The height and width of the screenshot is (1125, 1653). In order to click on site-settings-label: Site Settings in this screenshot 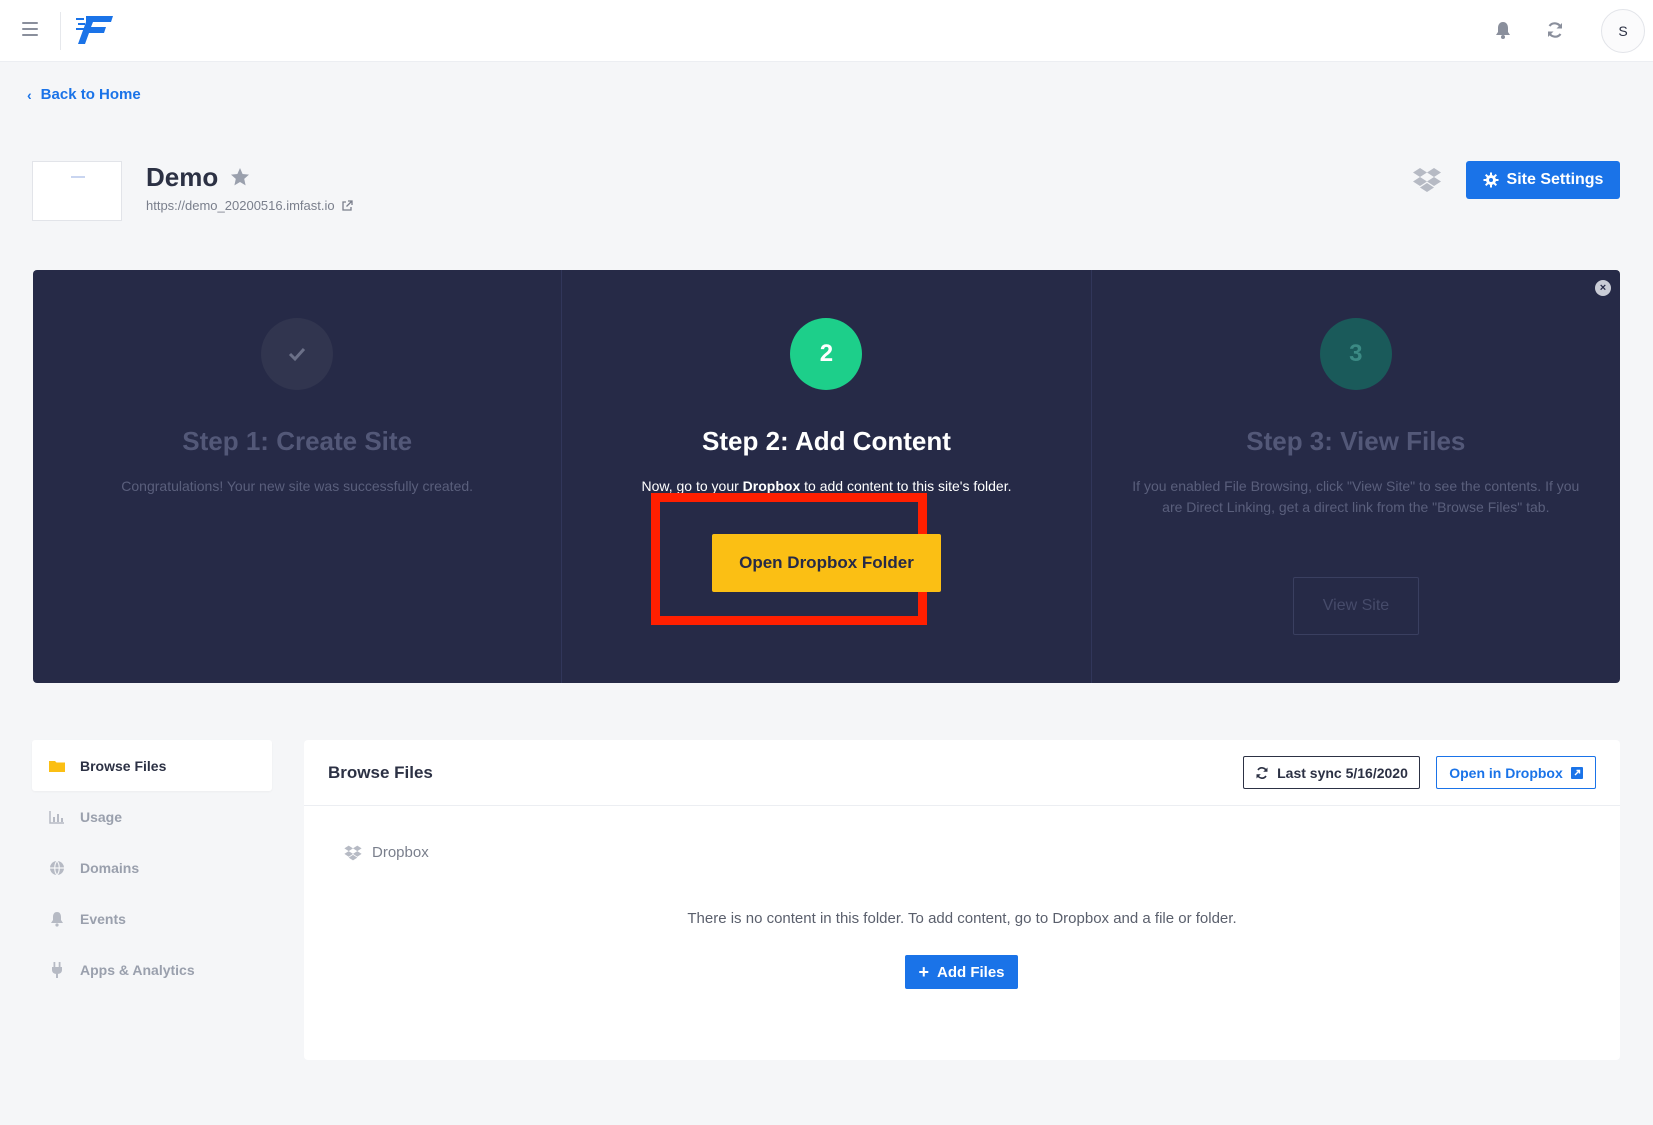, I will do `click(1555, 179)`.